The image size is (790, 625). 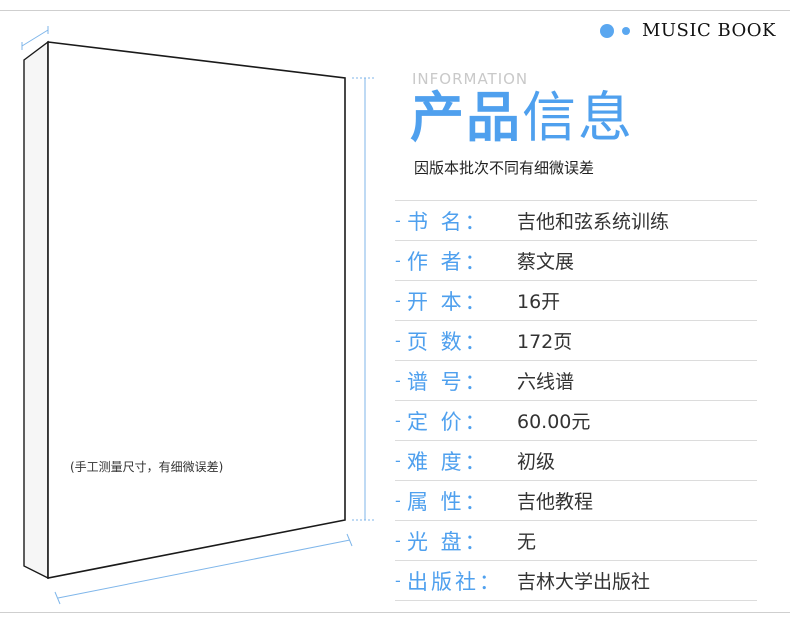 I want to click on spec-label: 定 价：, so click(x=448, y=421).